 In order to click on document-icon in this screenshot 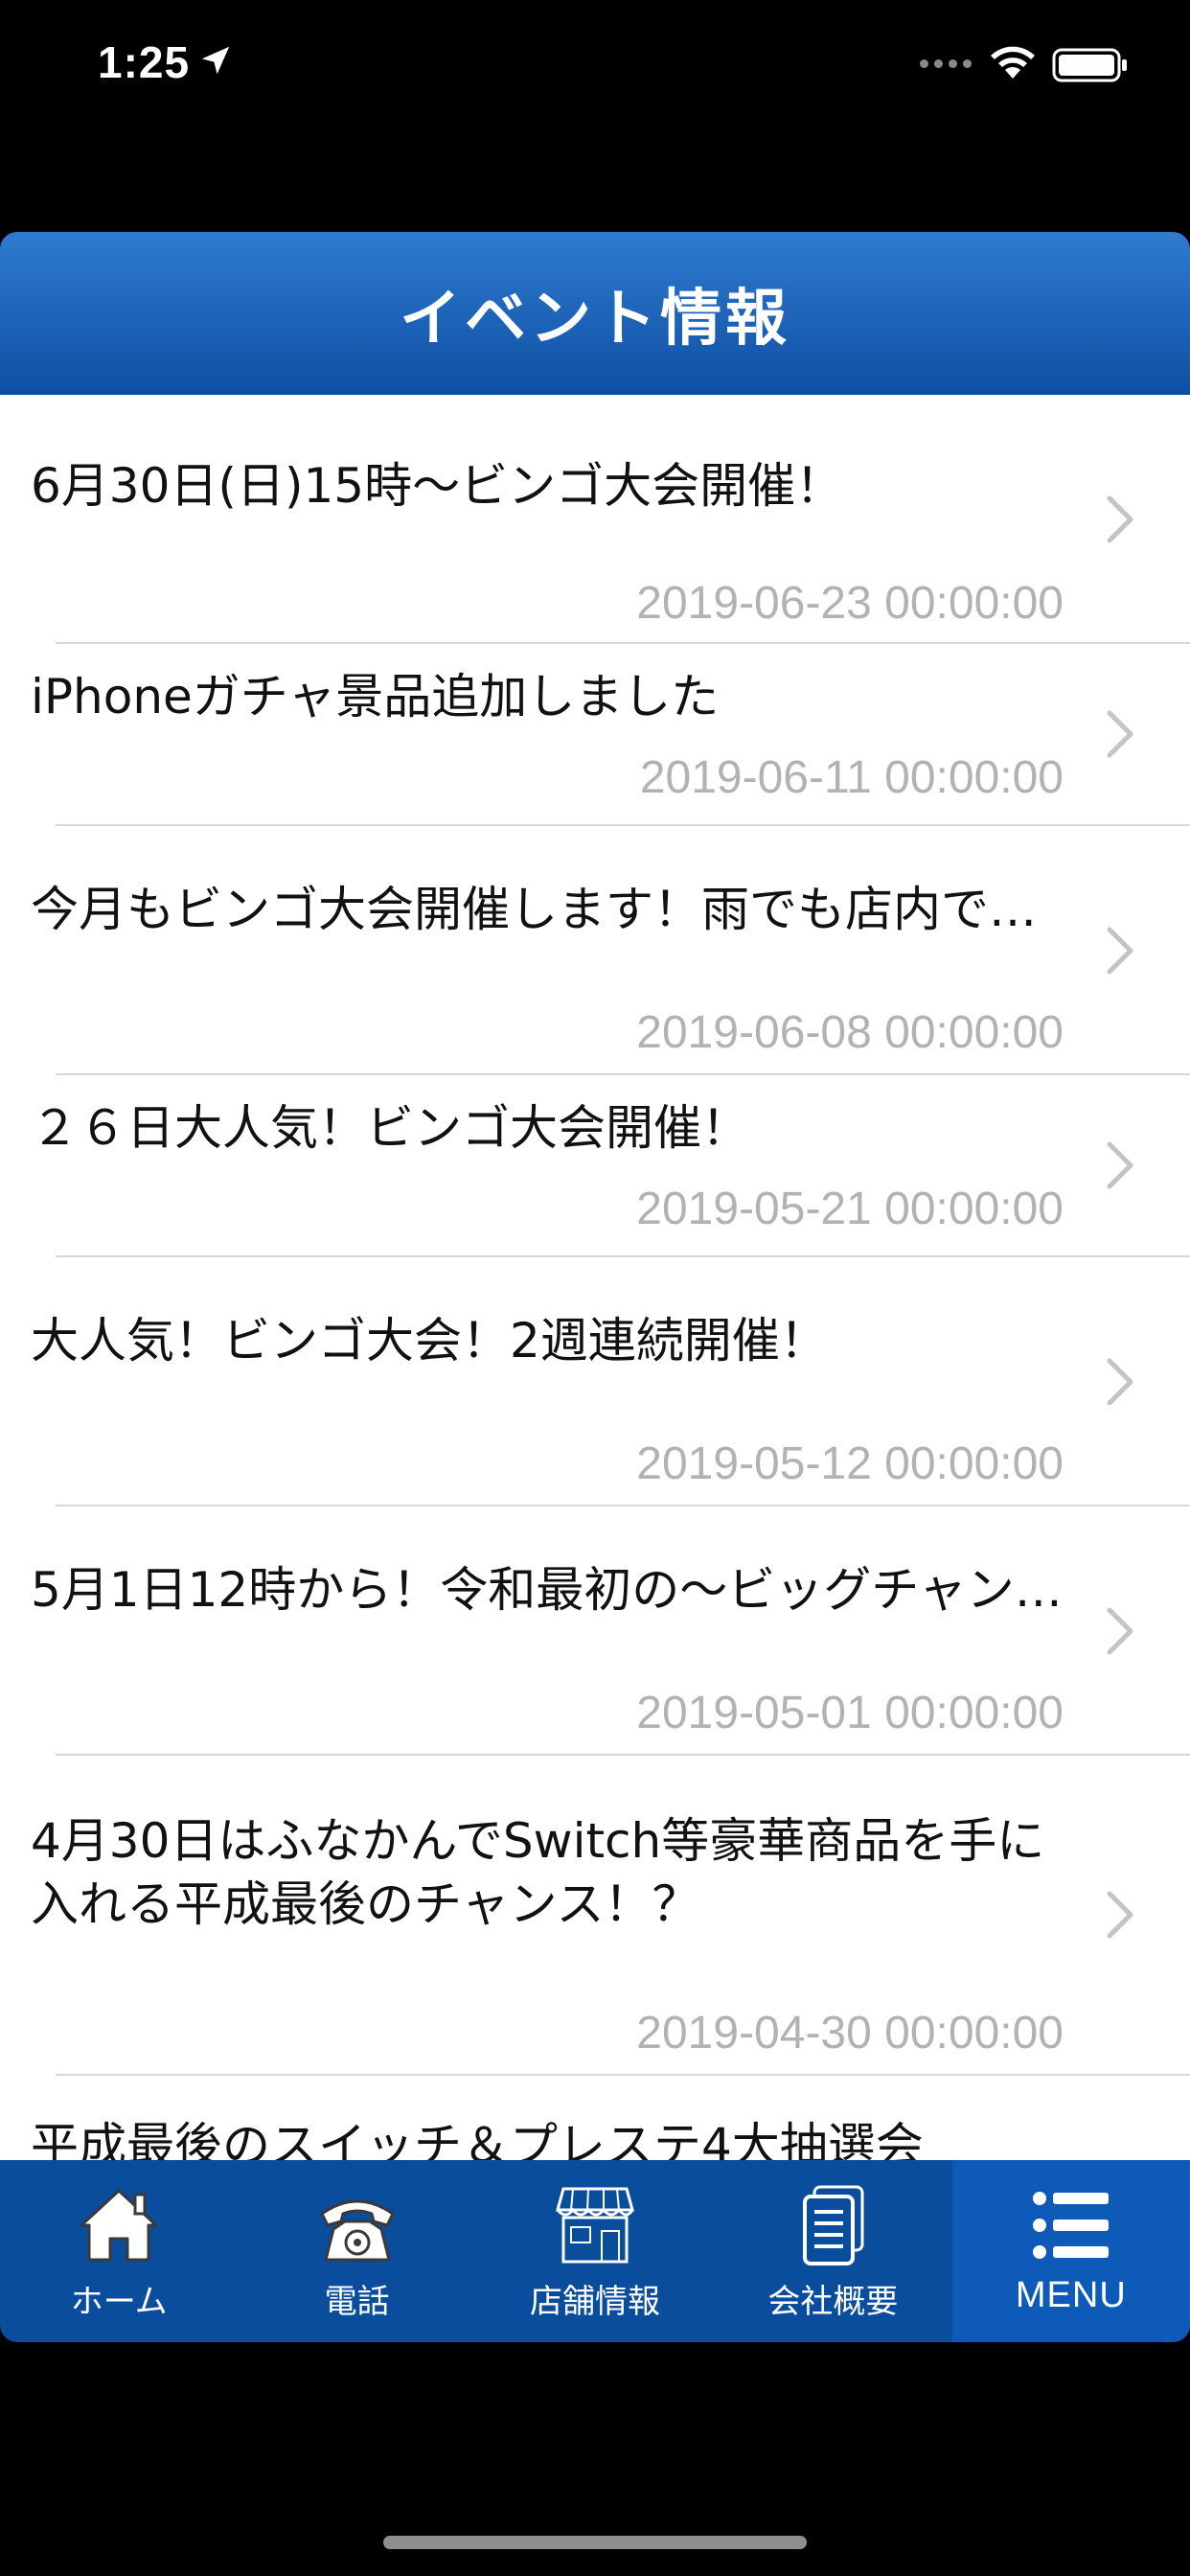, I will do `click(834, 2225)`.